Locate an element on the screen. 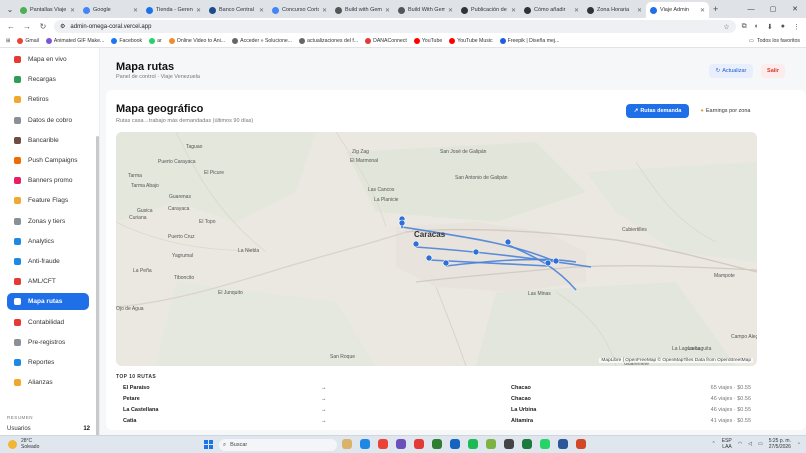 The width and height of the screenshot is (806, 453). edge-icon is located at coordinates (365, 444).